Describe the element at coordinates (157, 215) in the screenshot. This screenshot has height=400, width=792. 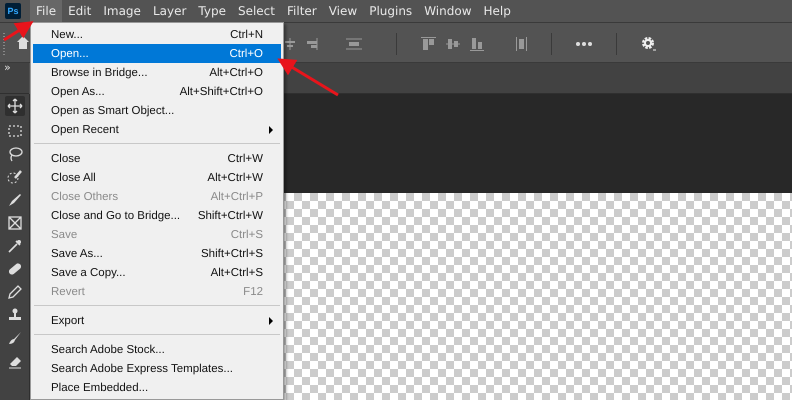
I see `menu-item: Close and Go to Bridge... Shift+Ctrl+W` at that location.